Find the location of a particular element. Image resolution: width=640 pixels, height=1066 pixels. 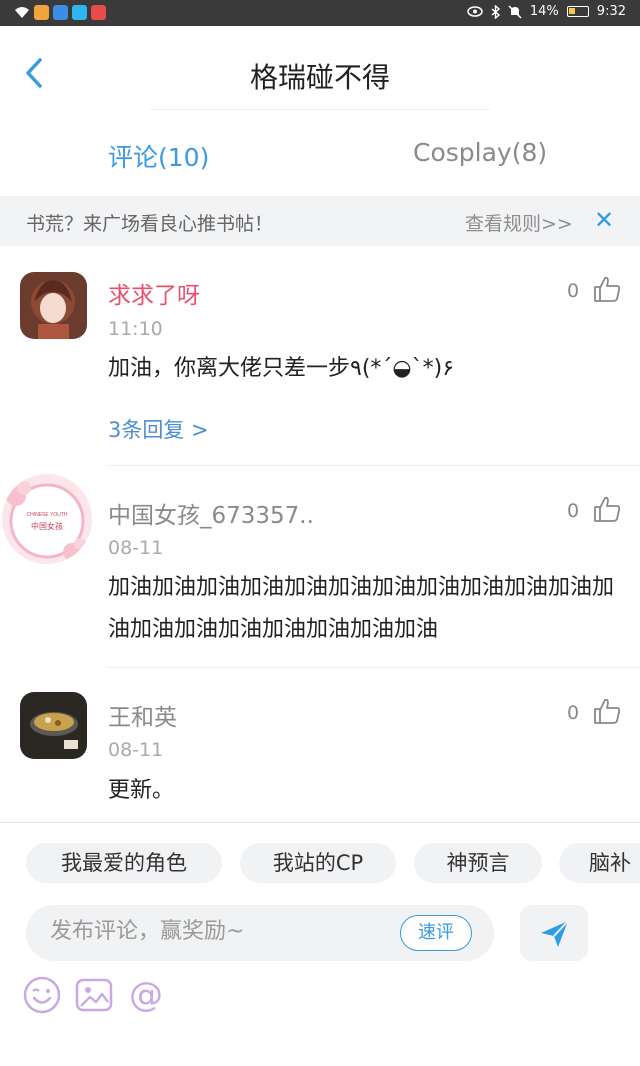

header-divider is located at coordinates (320, 109).